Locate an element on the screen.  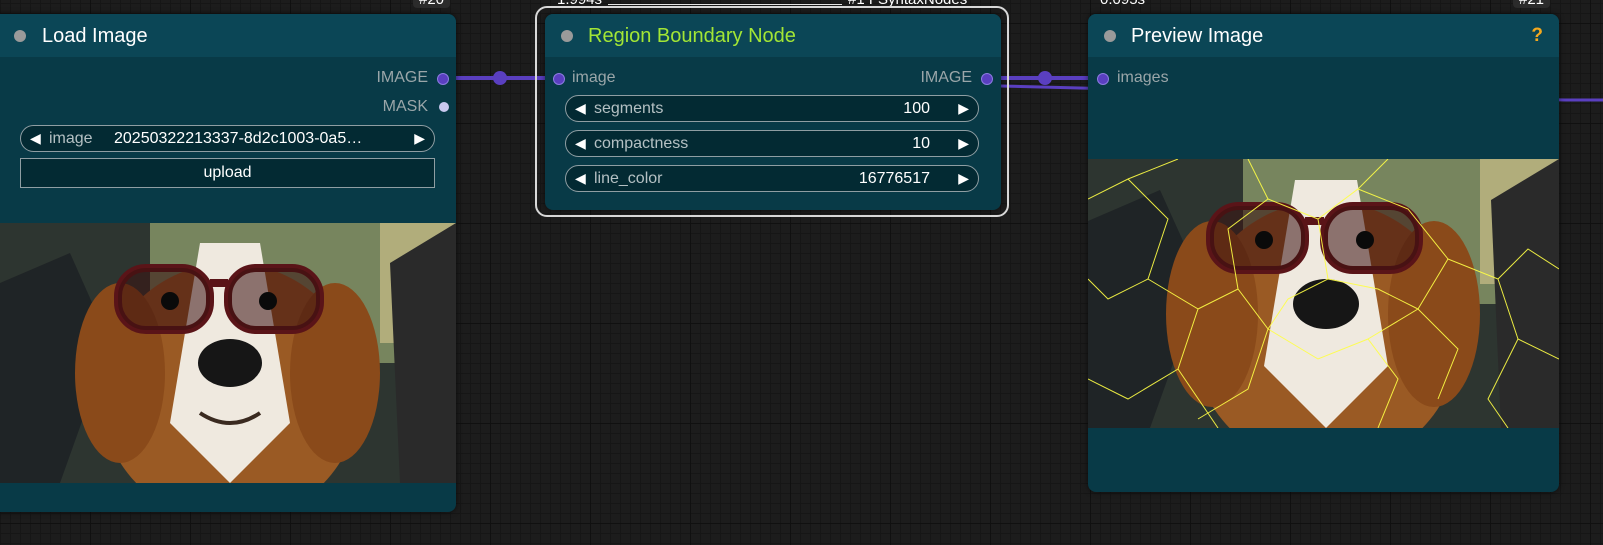
input-images-socket is located at coordinates (1103, 79).